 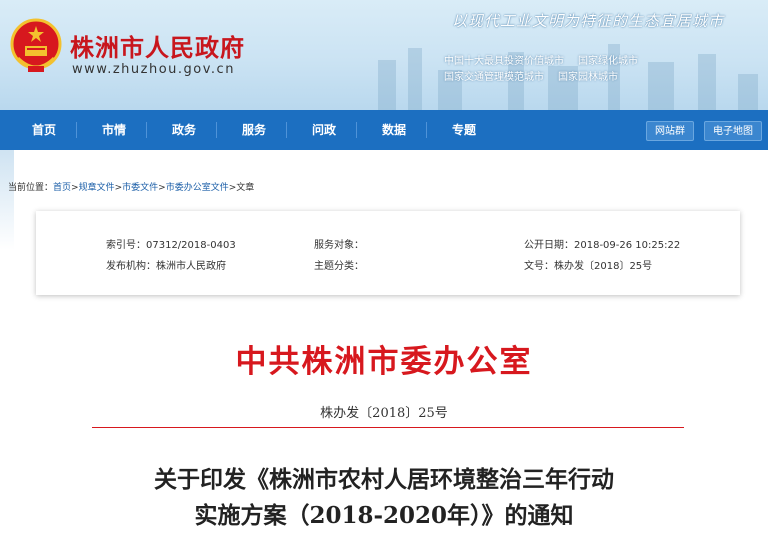 What do you see at coordinates (7, 200) in the screenshot?
I see `side-decoration` at bounding box center [7, 200].